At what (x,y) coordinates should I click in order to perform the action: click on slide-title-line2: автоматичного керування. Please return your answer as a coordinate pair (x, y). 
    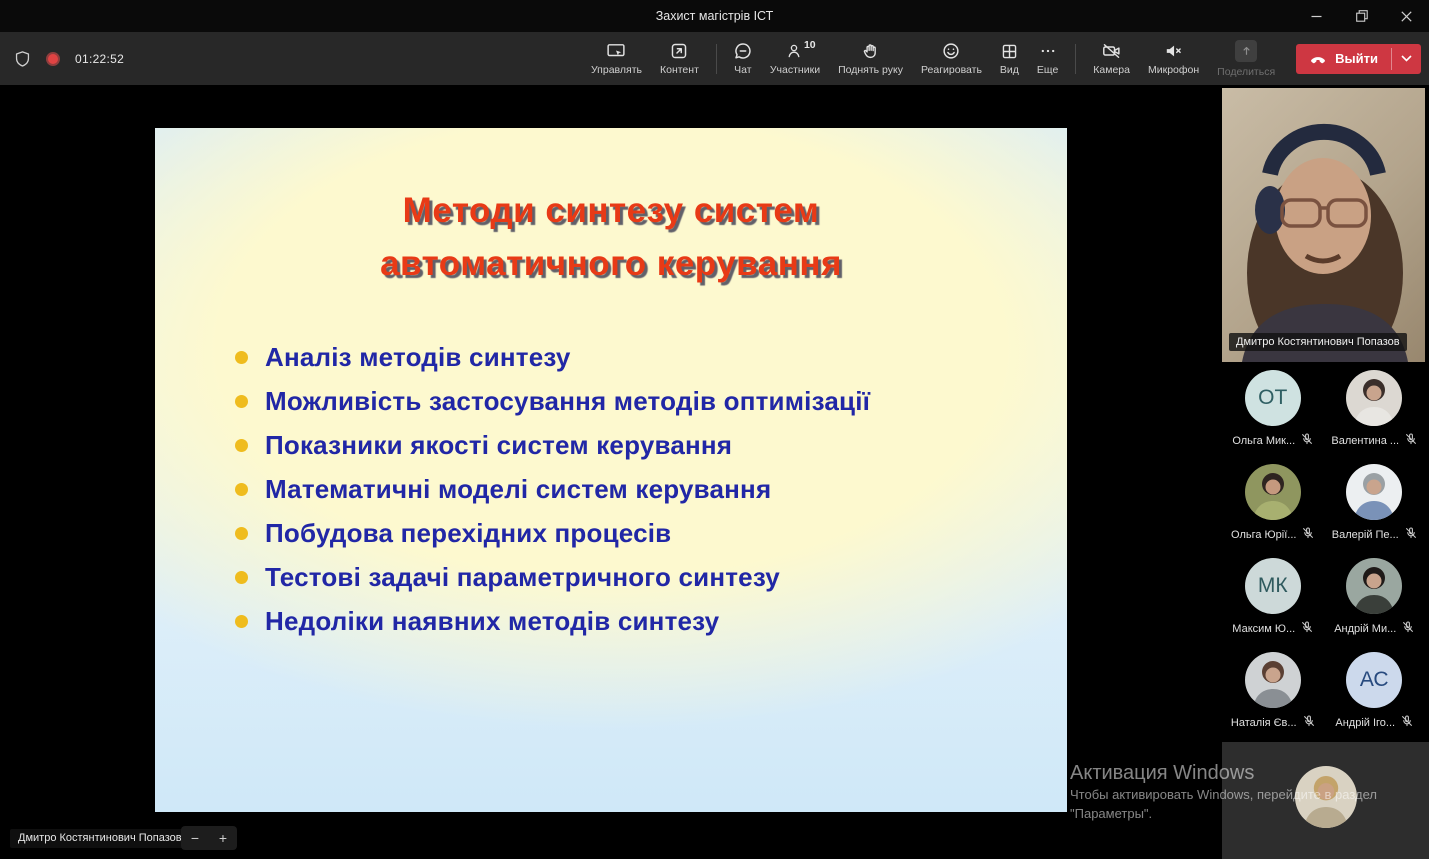
    Looking at the image, I should click on (611, 263).